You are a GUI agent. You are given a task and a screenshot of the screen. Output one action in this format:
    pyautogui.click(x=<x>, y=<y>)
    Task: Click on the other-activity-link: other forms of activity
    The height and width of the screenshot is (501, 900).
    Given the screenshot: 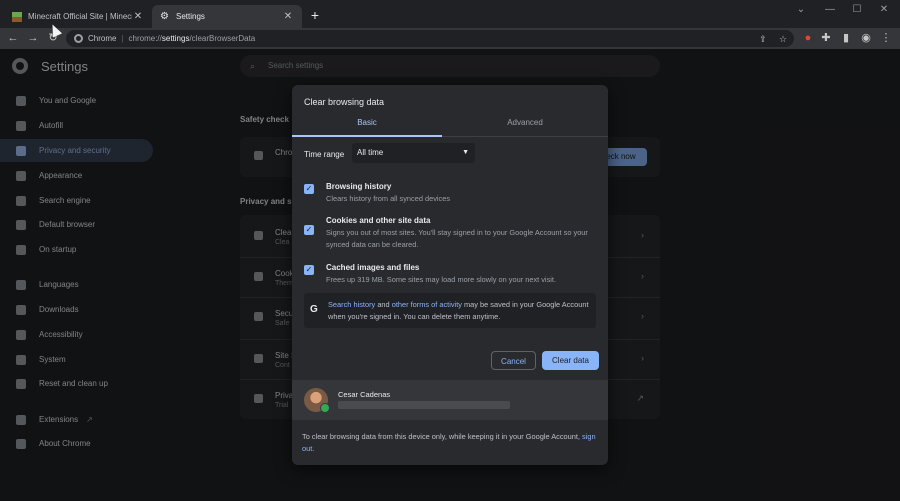 What is the action you would take?
    pyautogui.click(x=427, y=304)
    